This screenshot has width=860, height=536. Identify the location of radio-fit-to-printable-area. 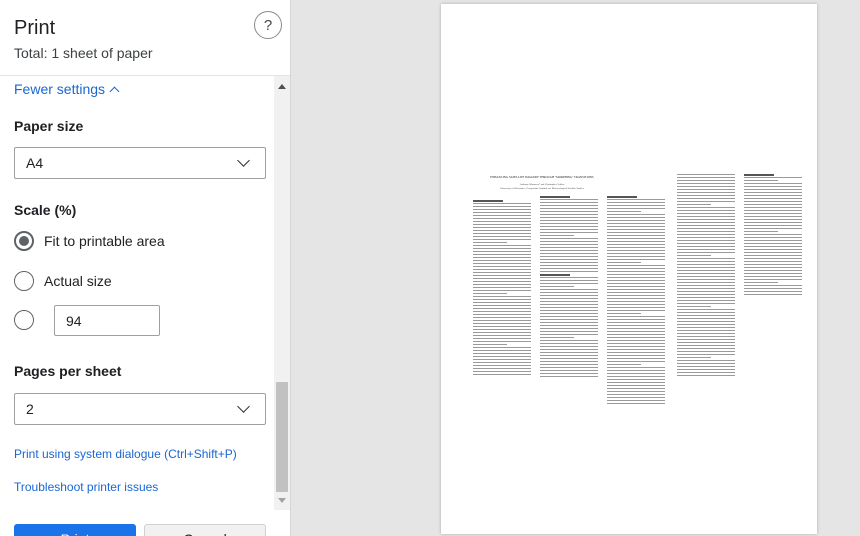
(24, 241).